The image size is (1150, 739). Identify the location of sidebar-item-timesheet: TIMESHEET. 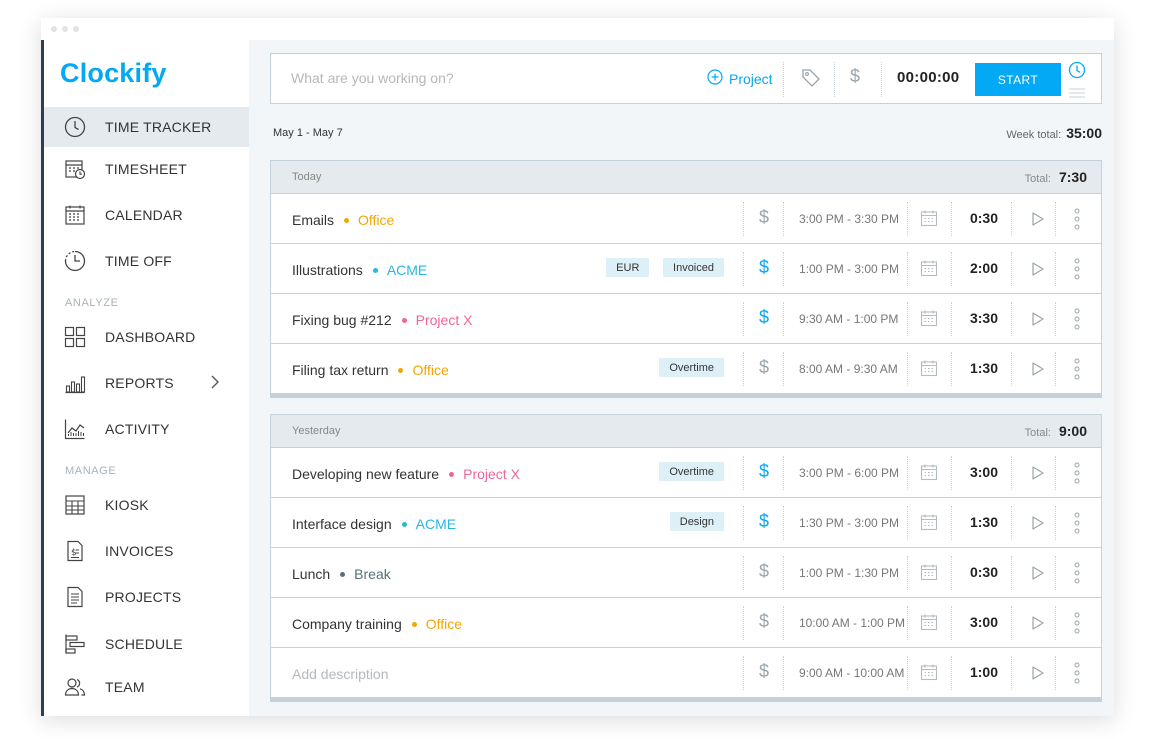
(146, 169).